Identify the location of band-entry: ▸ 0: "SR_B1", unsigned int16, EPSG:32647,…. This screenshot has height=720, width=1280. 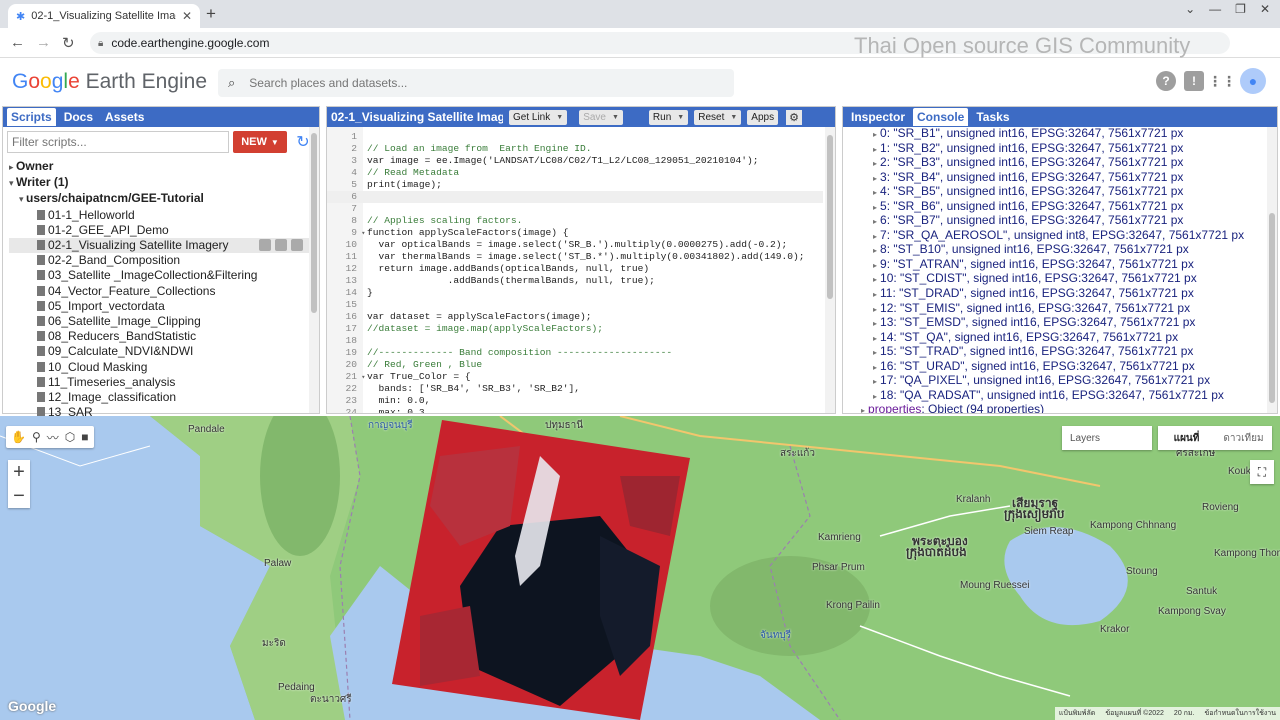
(1075, 134).